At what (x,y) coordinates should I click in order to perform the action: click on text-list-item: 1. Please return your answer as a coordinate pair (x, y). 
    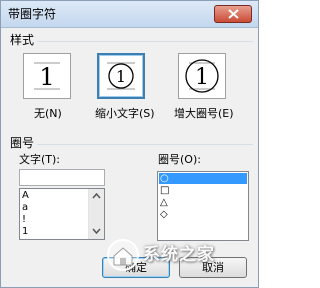
    Looking at the image, I should click on (25, 231).